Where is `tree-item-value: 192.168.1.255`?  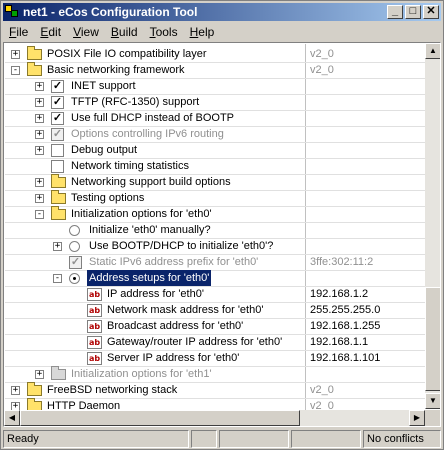
tree-item-value: 192.168.1.255 is located at coordinates (365, 326).